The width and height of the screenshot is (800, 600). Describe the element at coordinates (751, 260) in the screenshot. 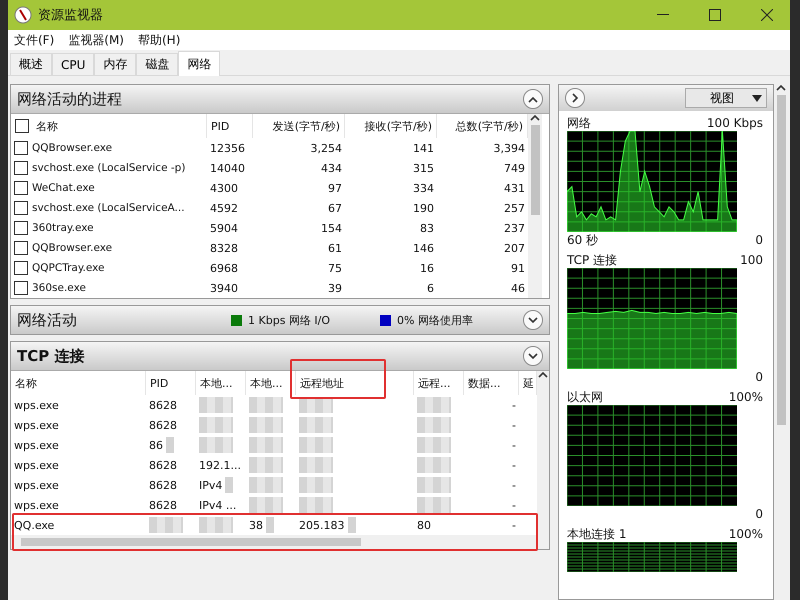

I see `graph-max-label: 100` at that location.